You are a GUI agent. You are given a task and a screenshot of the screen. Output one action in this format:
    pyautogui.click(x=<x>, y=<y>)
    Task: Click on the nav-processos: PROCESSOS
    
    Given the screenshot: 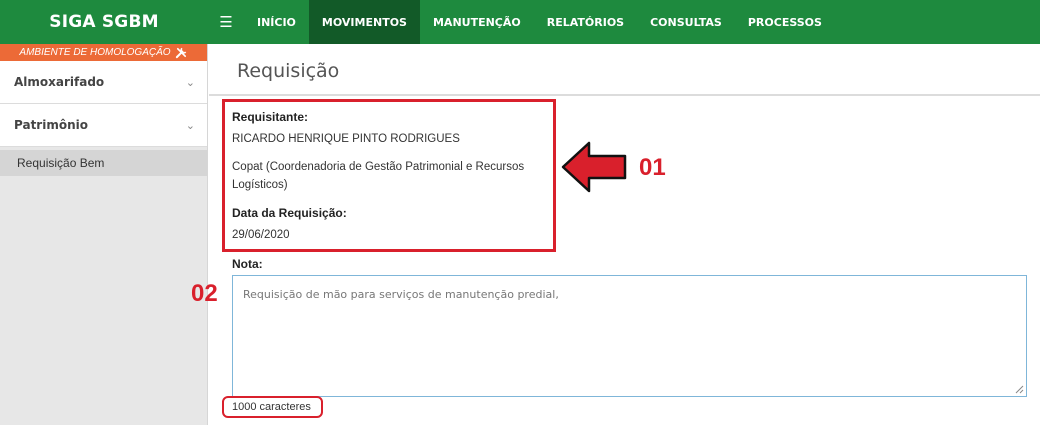 What is the action you would take?
    pyautogui.click(x=785, y=22)
    